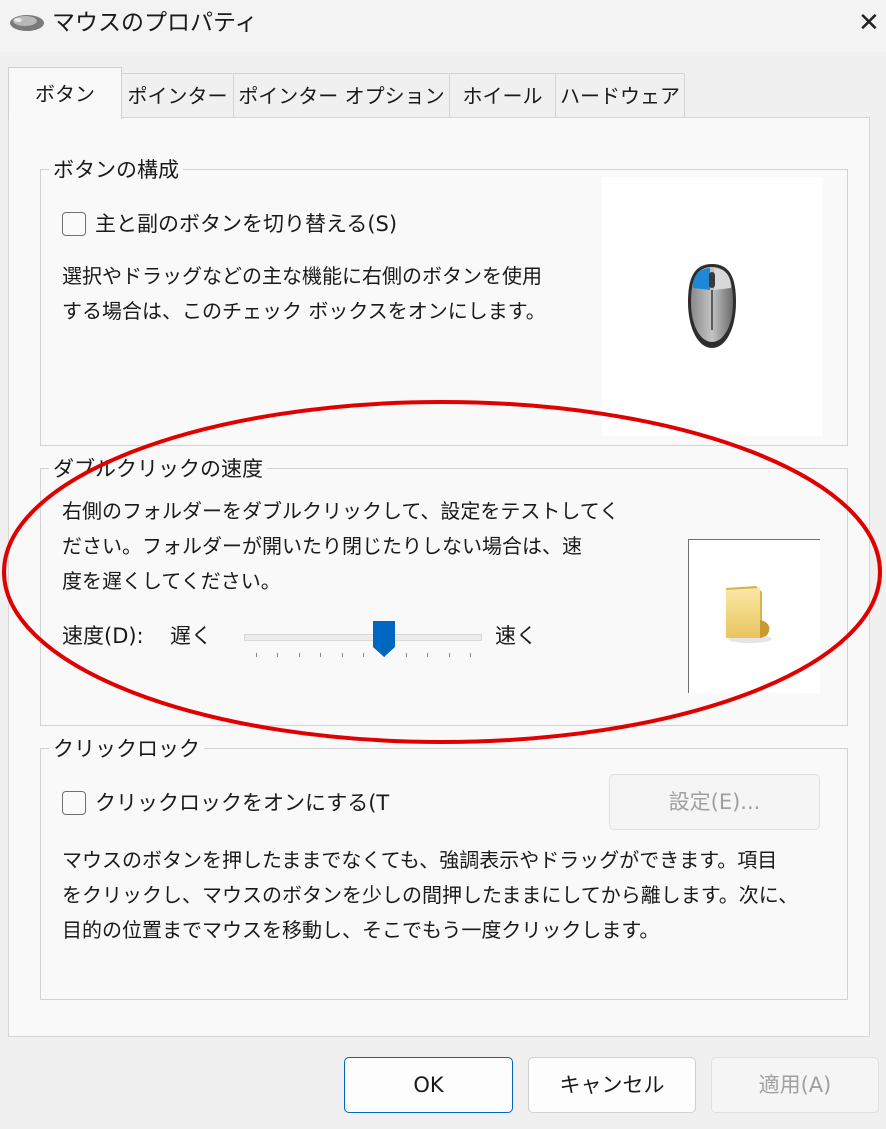 The image size is (886, 1129). Describe the element at coordinates (242, 803) in the screenshot. I see `click-lock-label: クリックロックをオンにする(T` at that location.